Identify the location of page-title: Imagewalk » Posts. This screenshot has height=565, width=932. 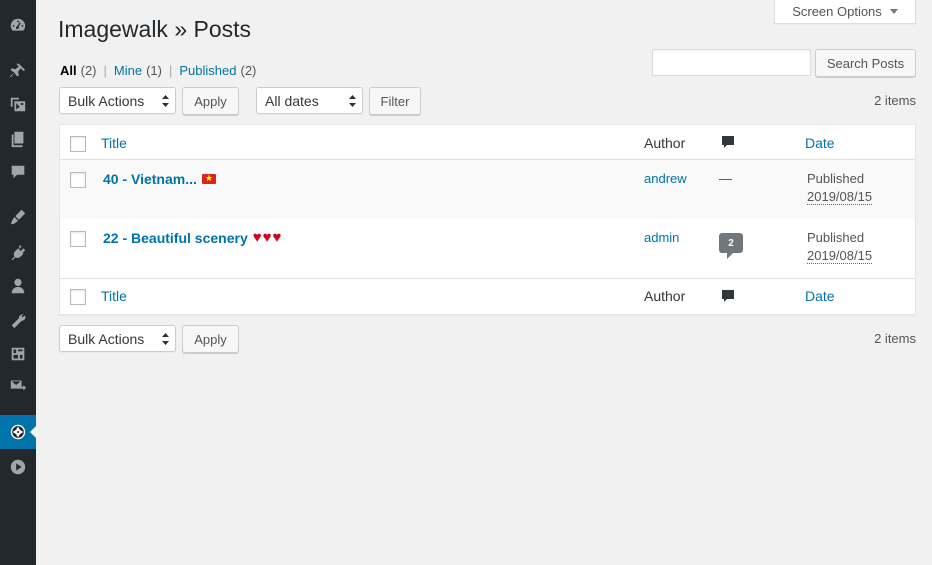
(155, 29).